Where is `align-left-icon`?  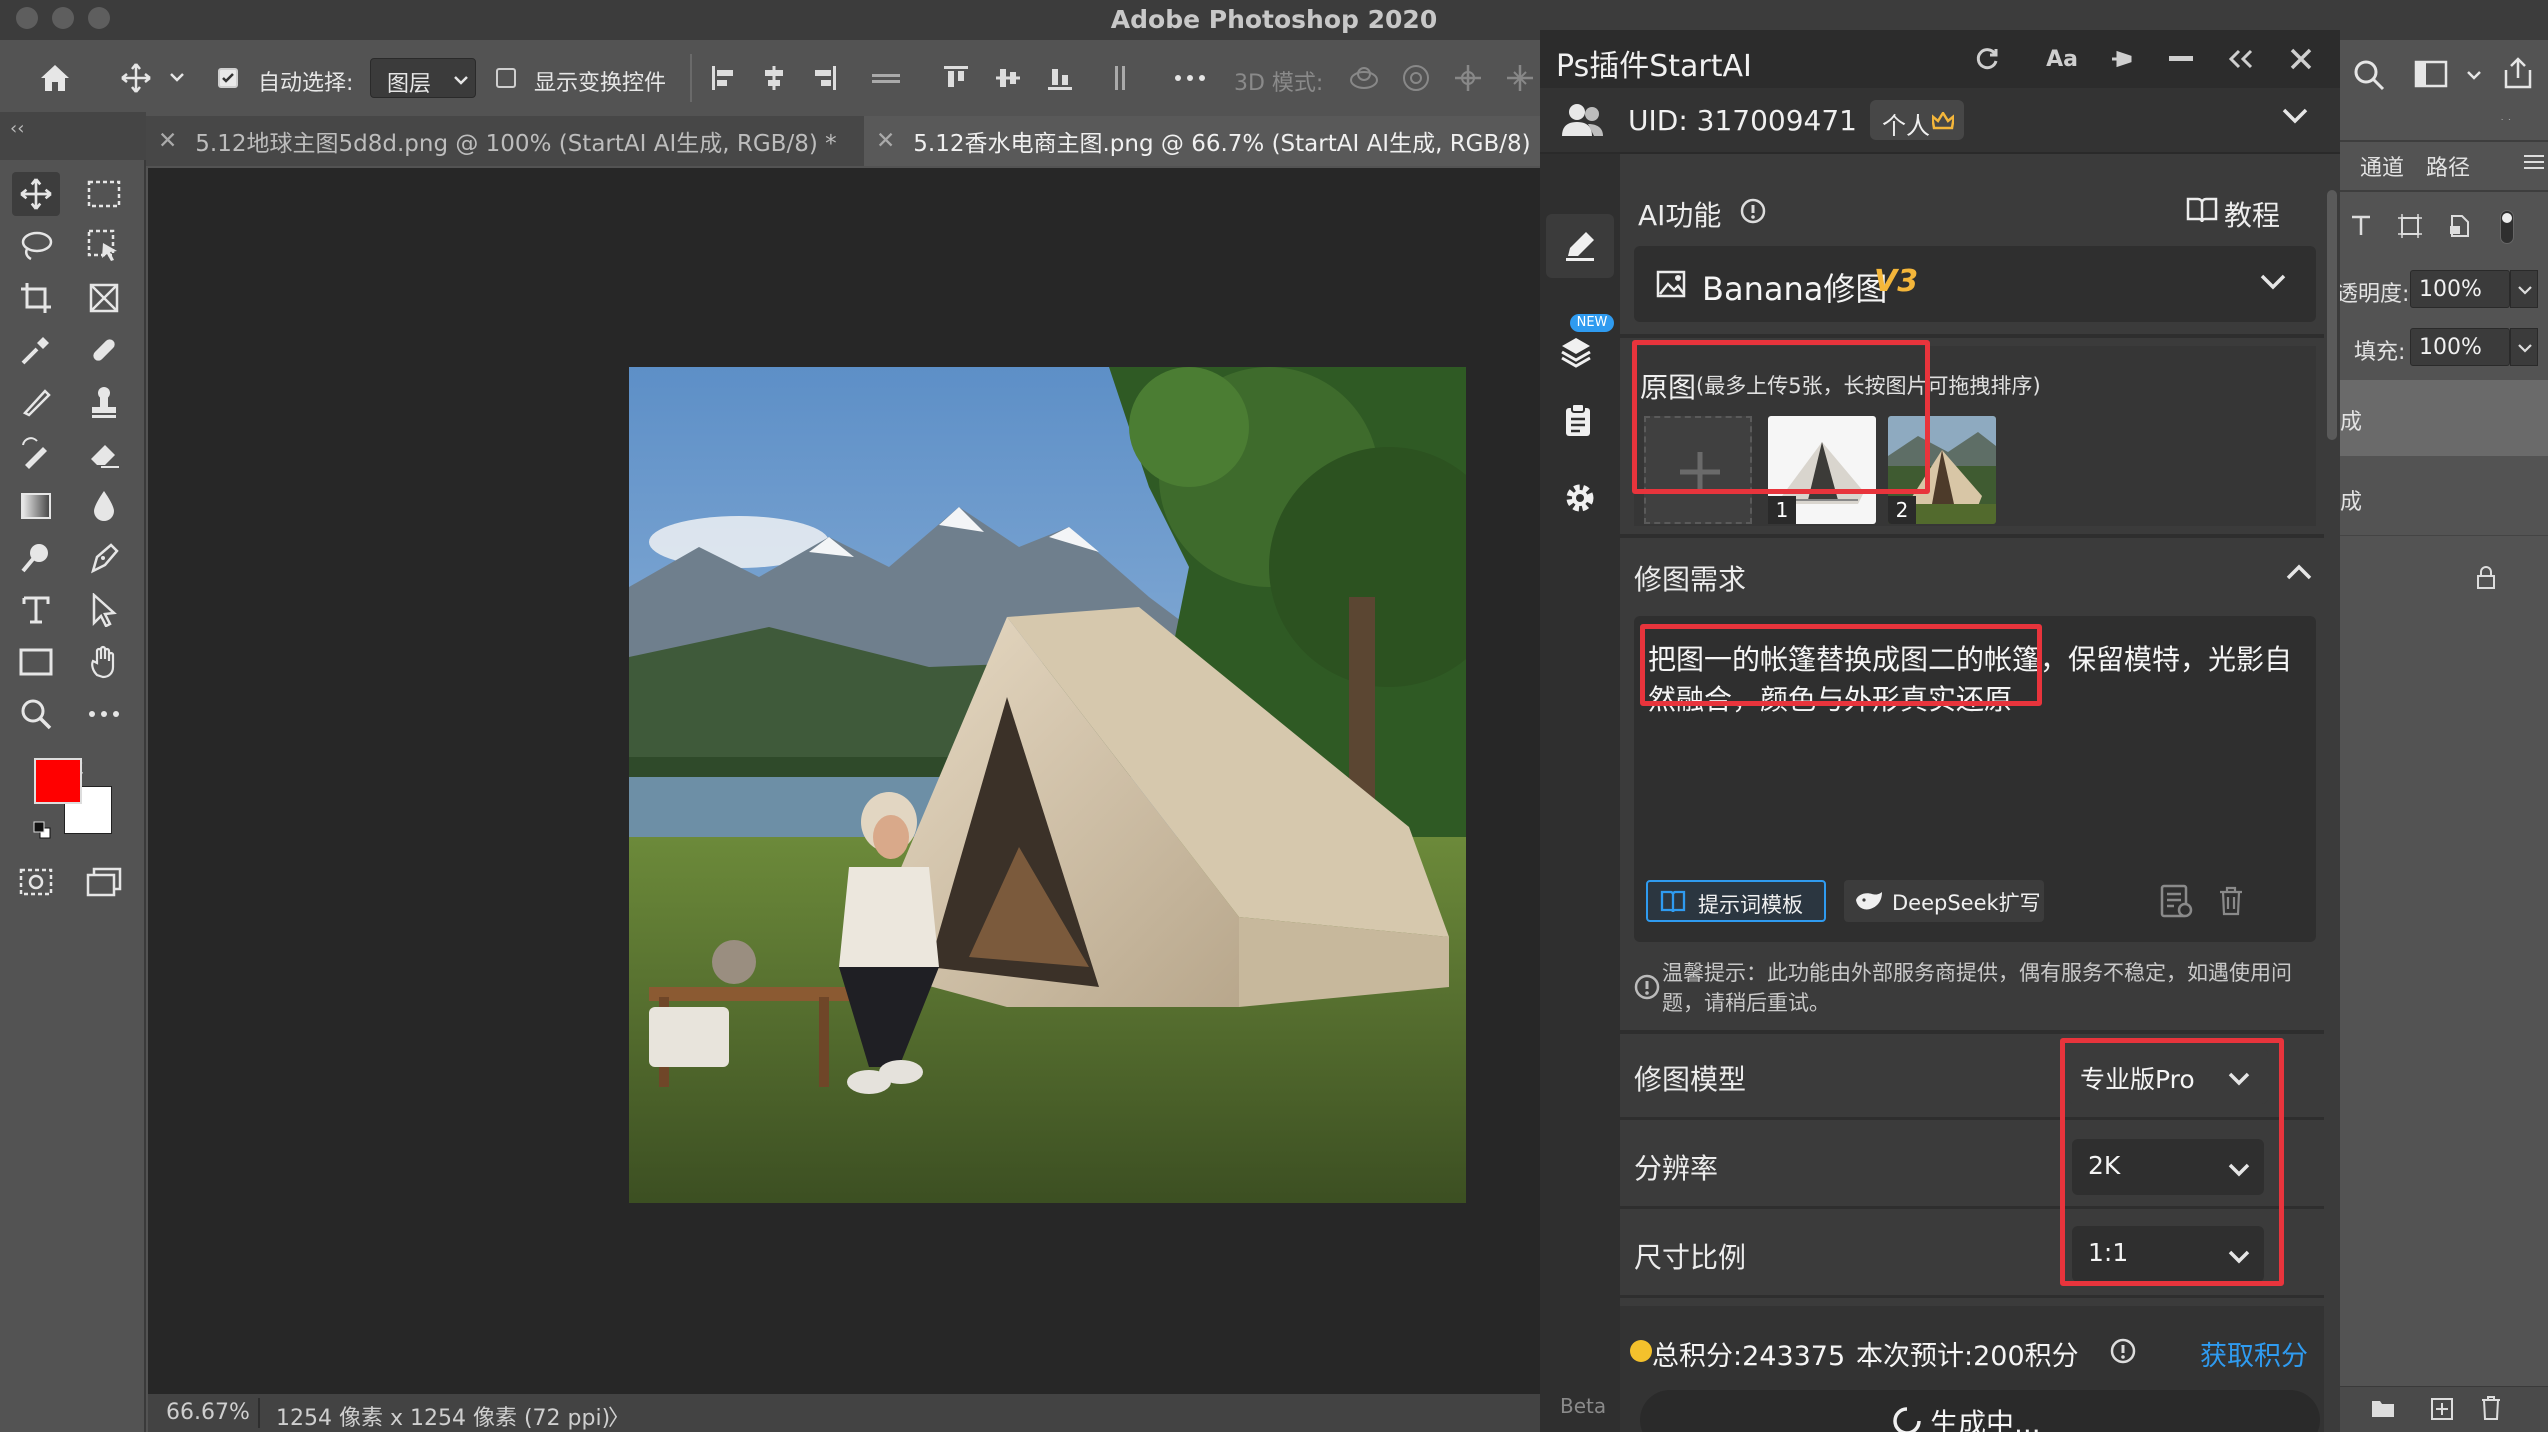 align-left-icon is located at coordinates (724, 78).